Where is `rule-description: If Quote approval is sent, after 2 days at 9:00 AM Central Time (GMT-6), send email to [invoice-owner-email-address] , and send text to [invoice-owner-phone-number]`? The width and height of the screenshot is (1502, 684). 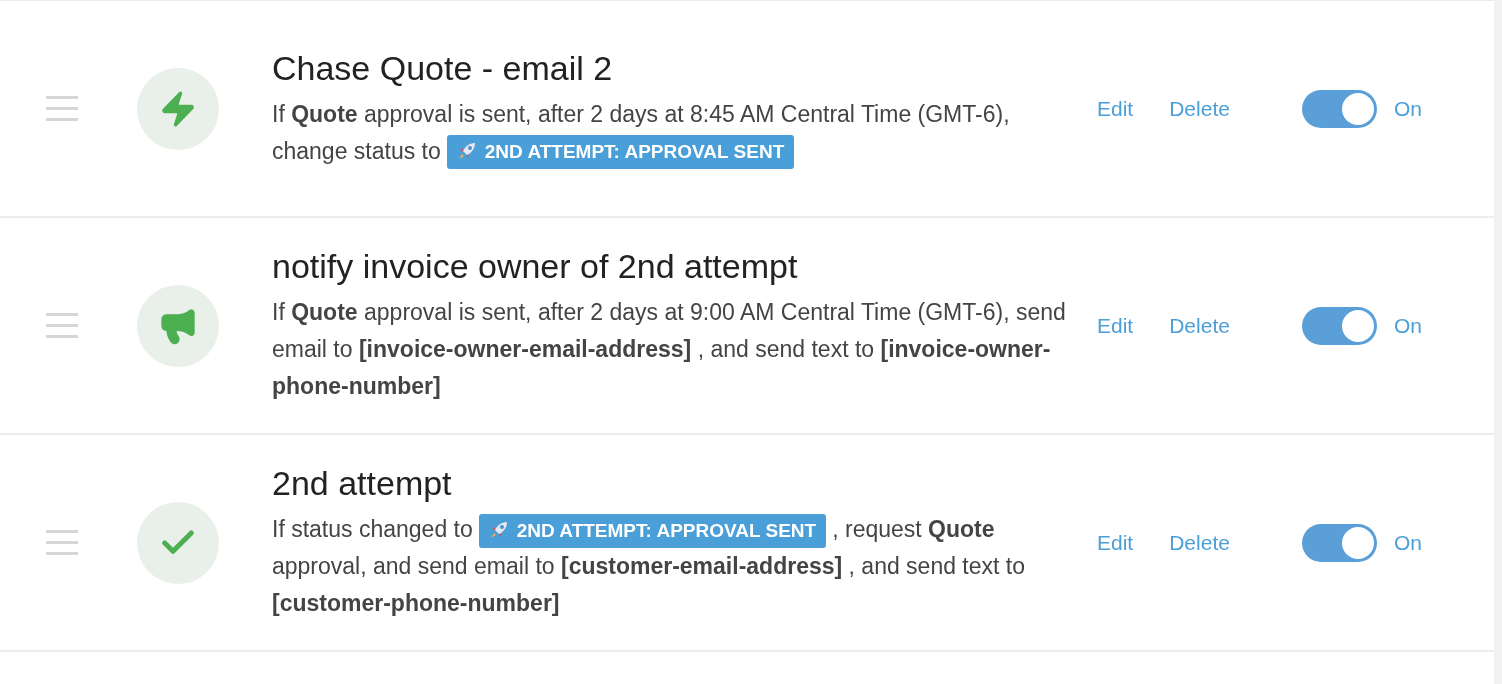 rule-description: If Quote approval is sent, after 2 days at 9:00 AM Central Time (GMT-6), send email to [invoice-owner-email-address] , and send text to [invoice-owner-phone-number] is located at coordinates (669, 349).